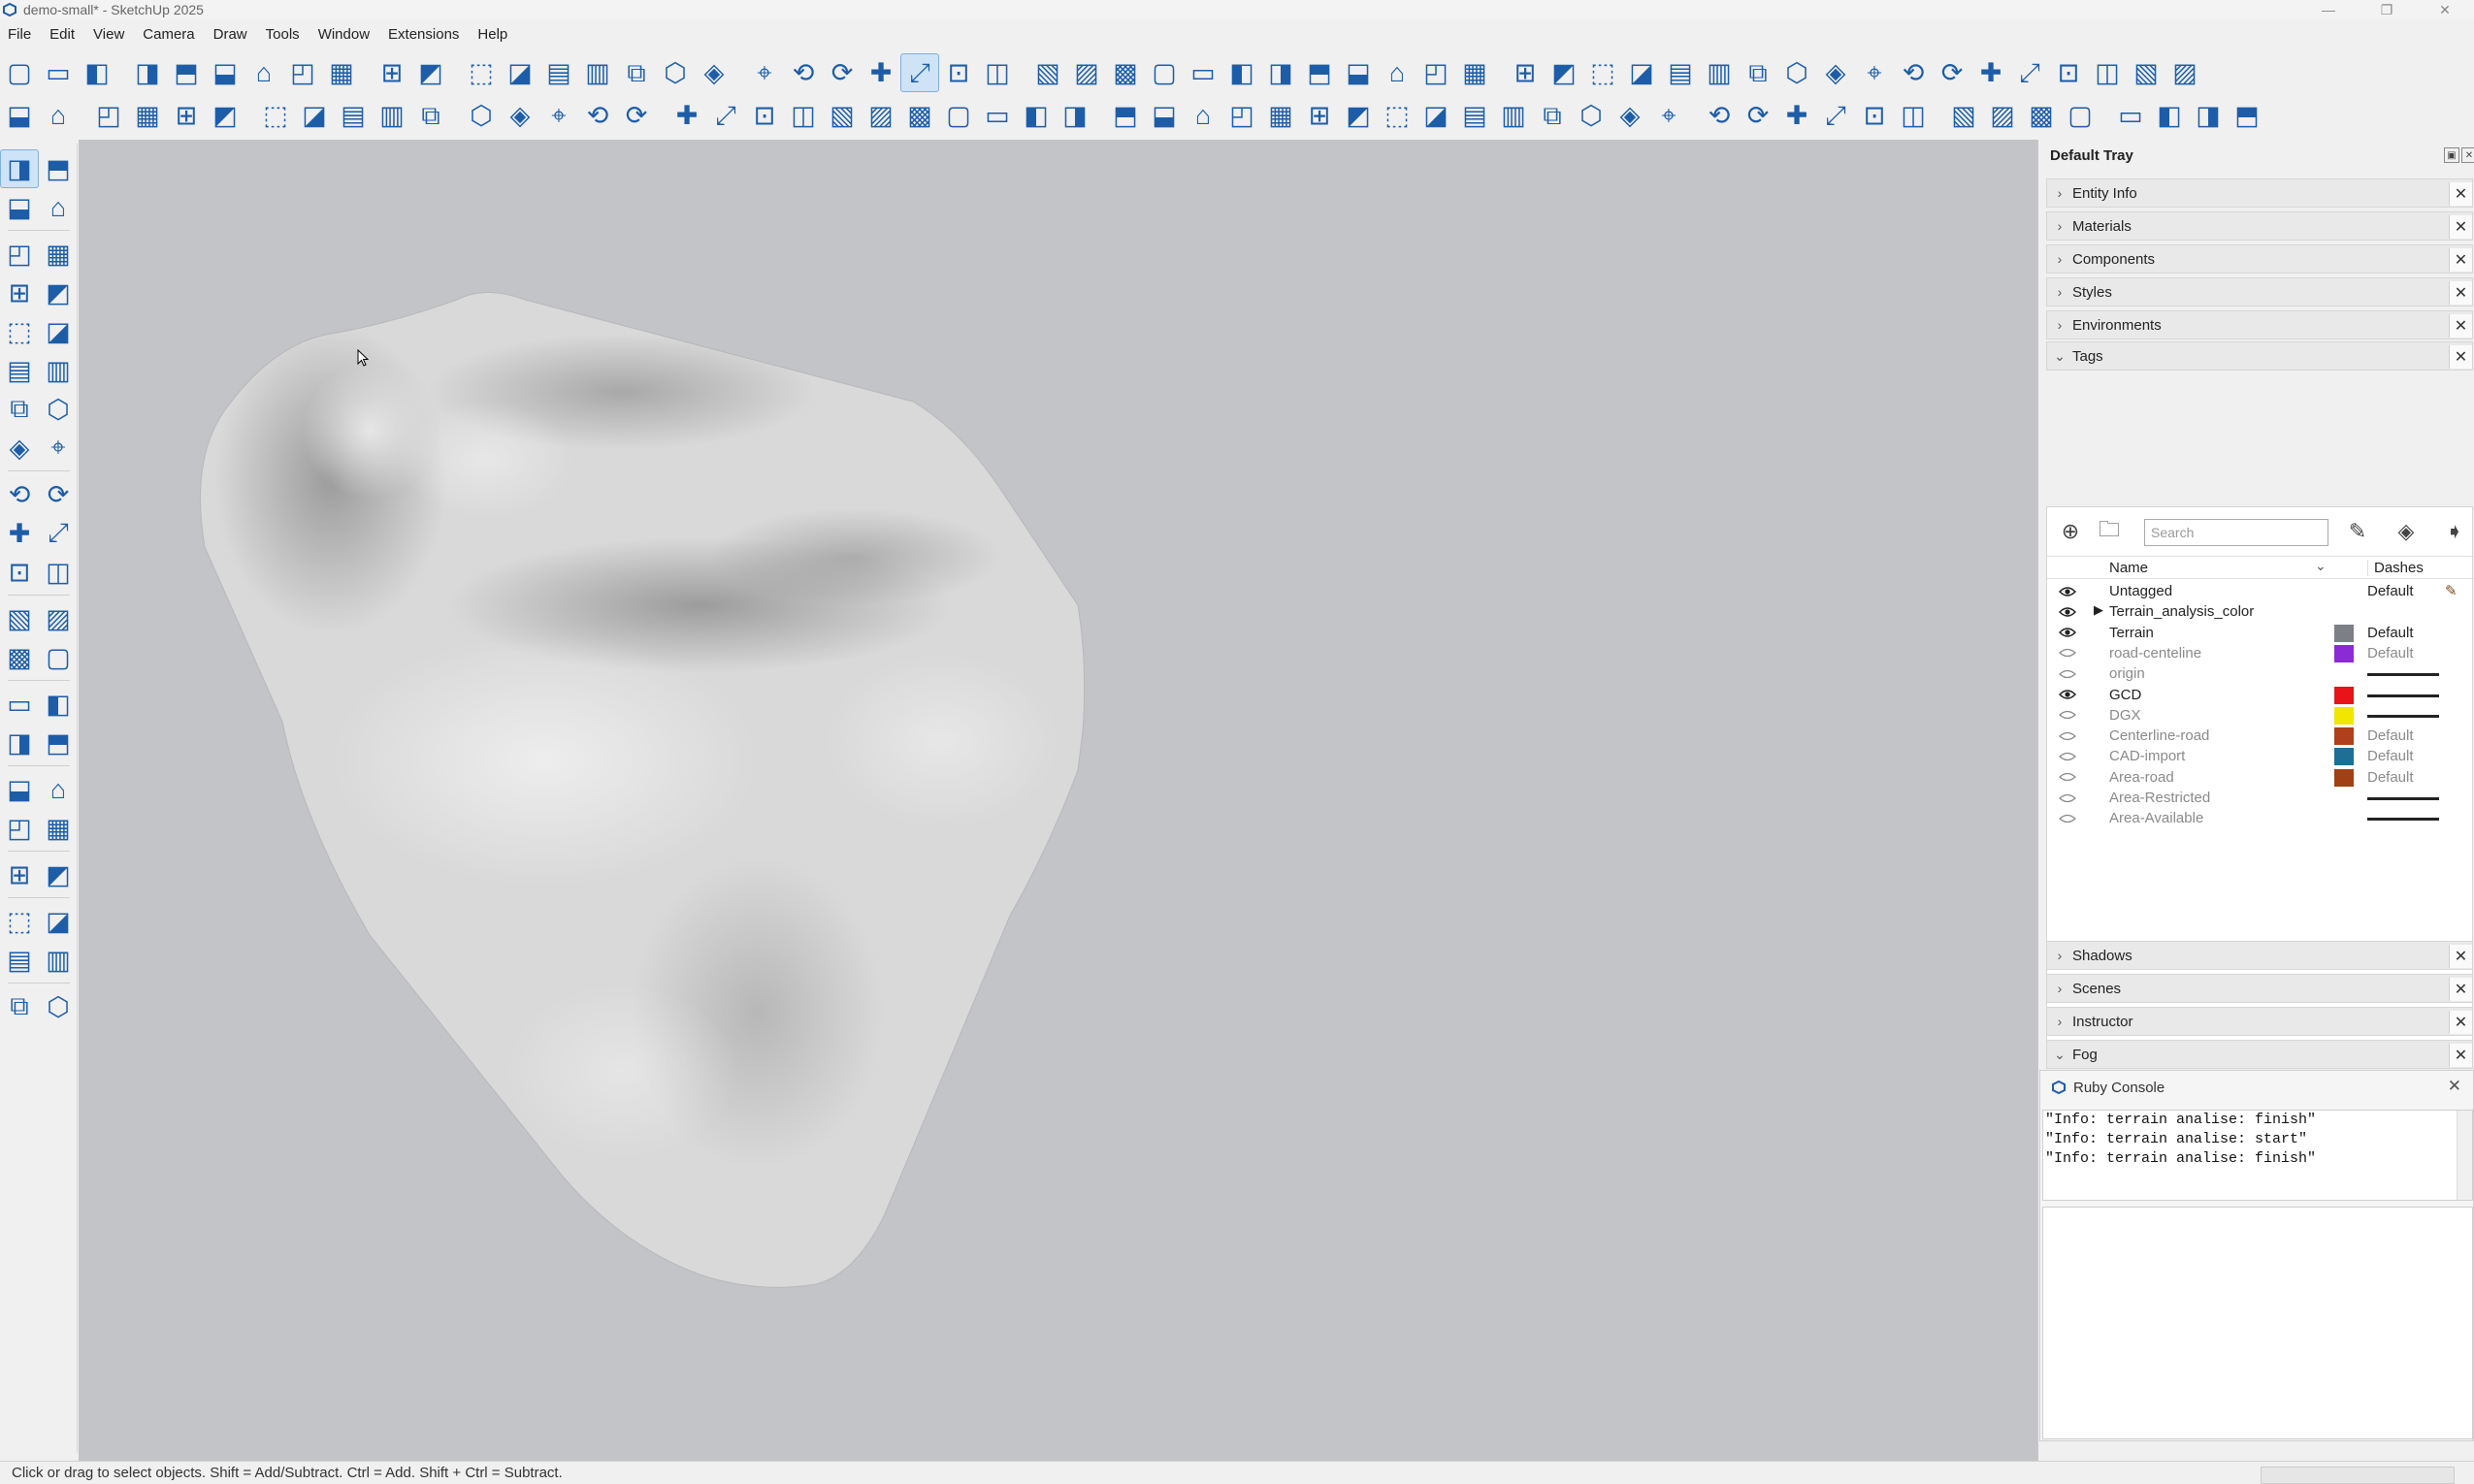 Image resolution: width=2474 pixels, height=1484 pixels. Describe the element at coordinates (842, 115) in the screenshot. I see `magnify2-icon: ▧` at that location.